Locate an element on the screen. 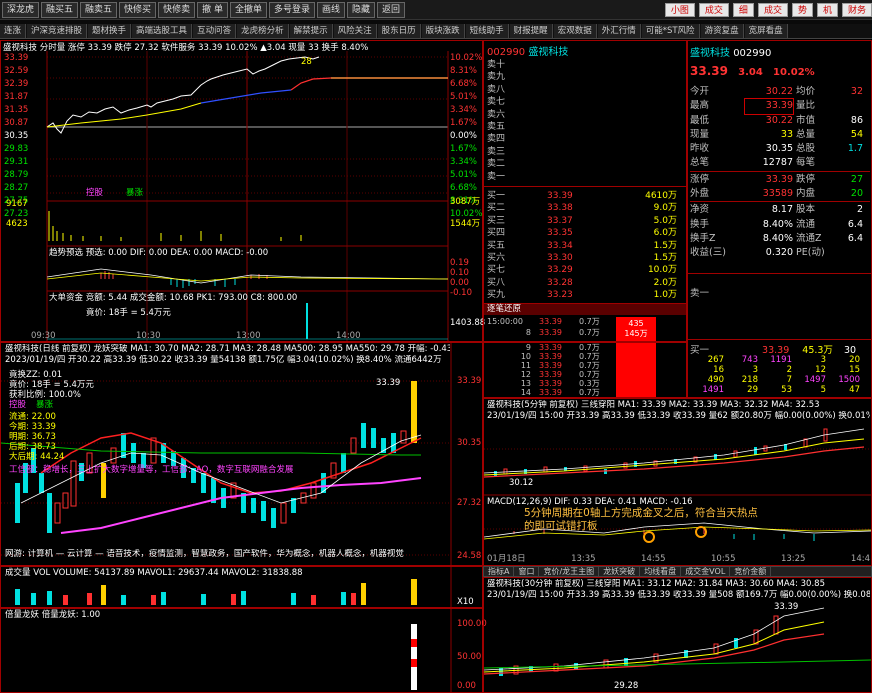  ask-row-5: 卖五 is located at coordinates (585, 127).